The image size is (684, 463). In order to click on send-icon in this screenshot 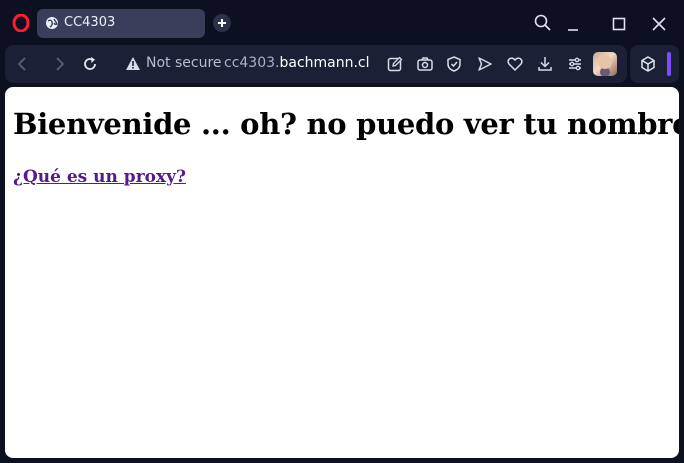, I will do `click(485, 64)`.